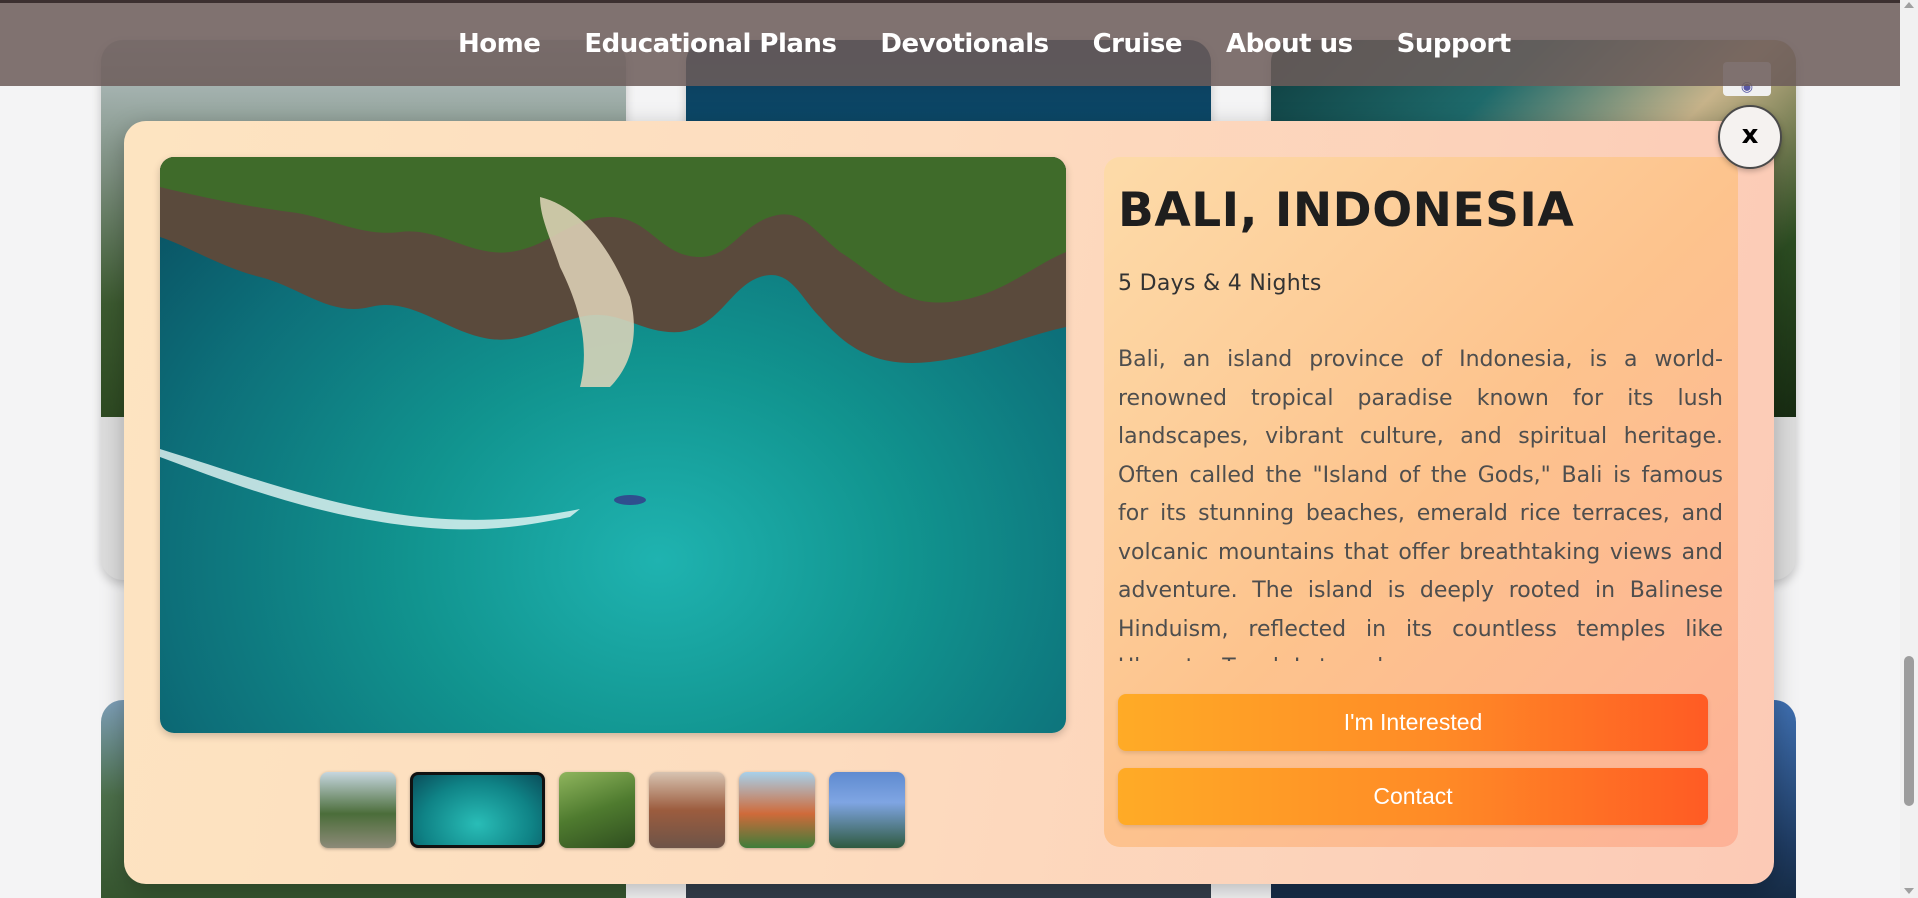 The width and height of the screenshot is (1918, 898). Describe the element at coordinates (1909, 891) in the screenshot. I see `scroll-down-icon` at that location.